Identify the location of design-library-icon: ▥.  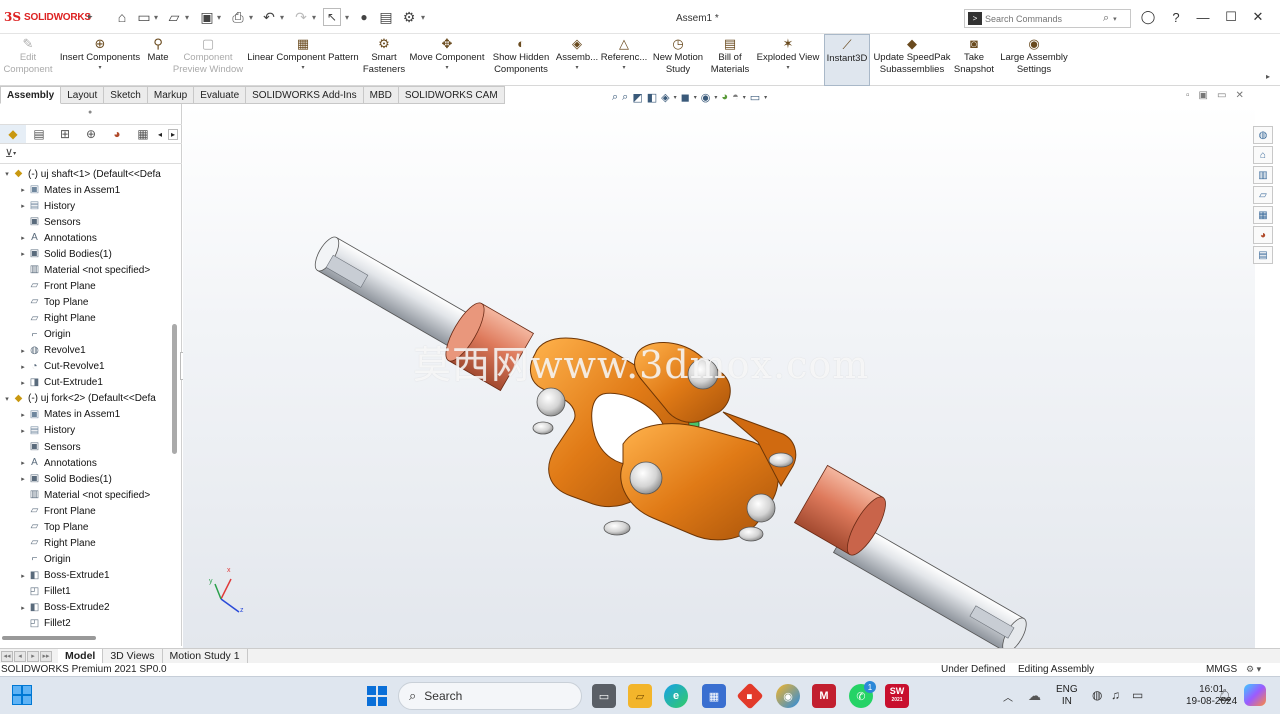
(1263, 175).